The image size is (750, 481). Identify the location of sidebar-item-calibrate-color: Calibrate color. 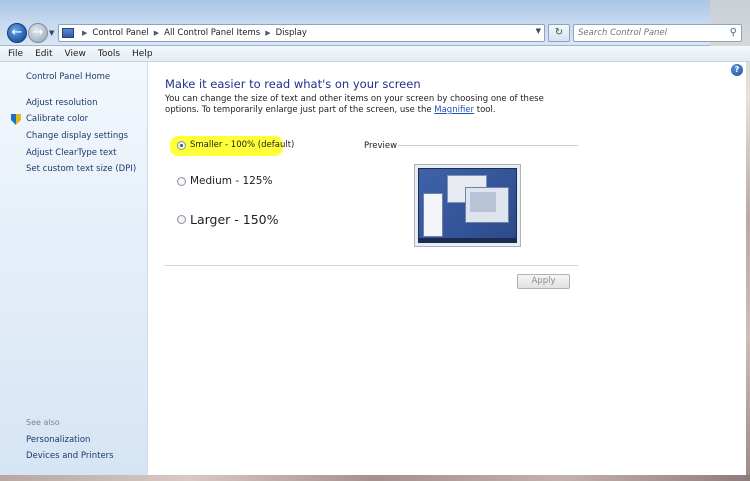
(57, 119).